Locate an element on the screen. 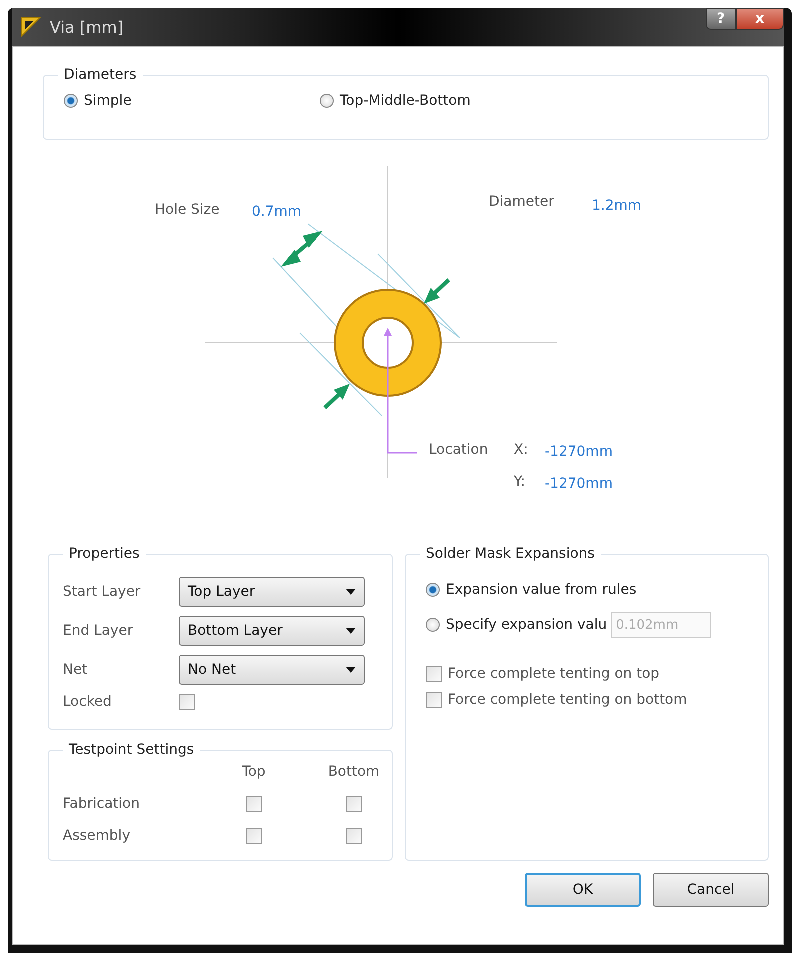 The width and height of the screenshot is (800, 957). field-label: Locked is located at coordinates (88, 702).